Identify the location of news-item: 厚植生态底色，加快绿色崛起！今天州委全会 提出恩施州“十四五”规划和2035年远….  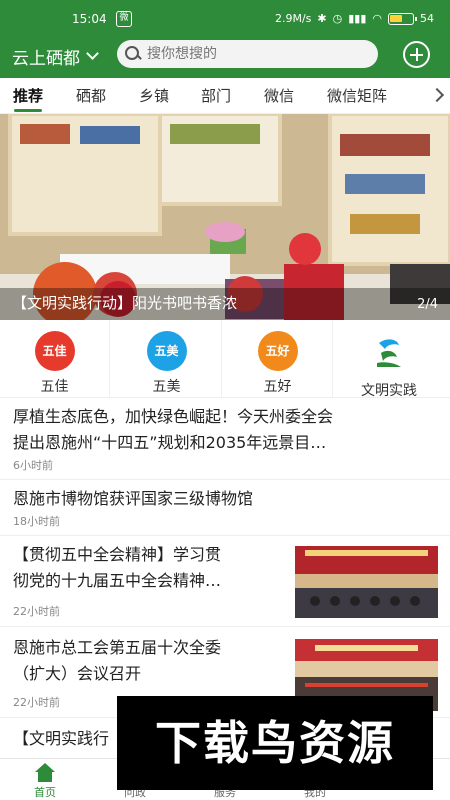
(225, 439).